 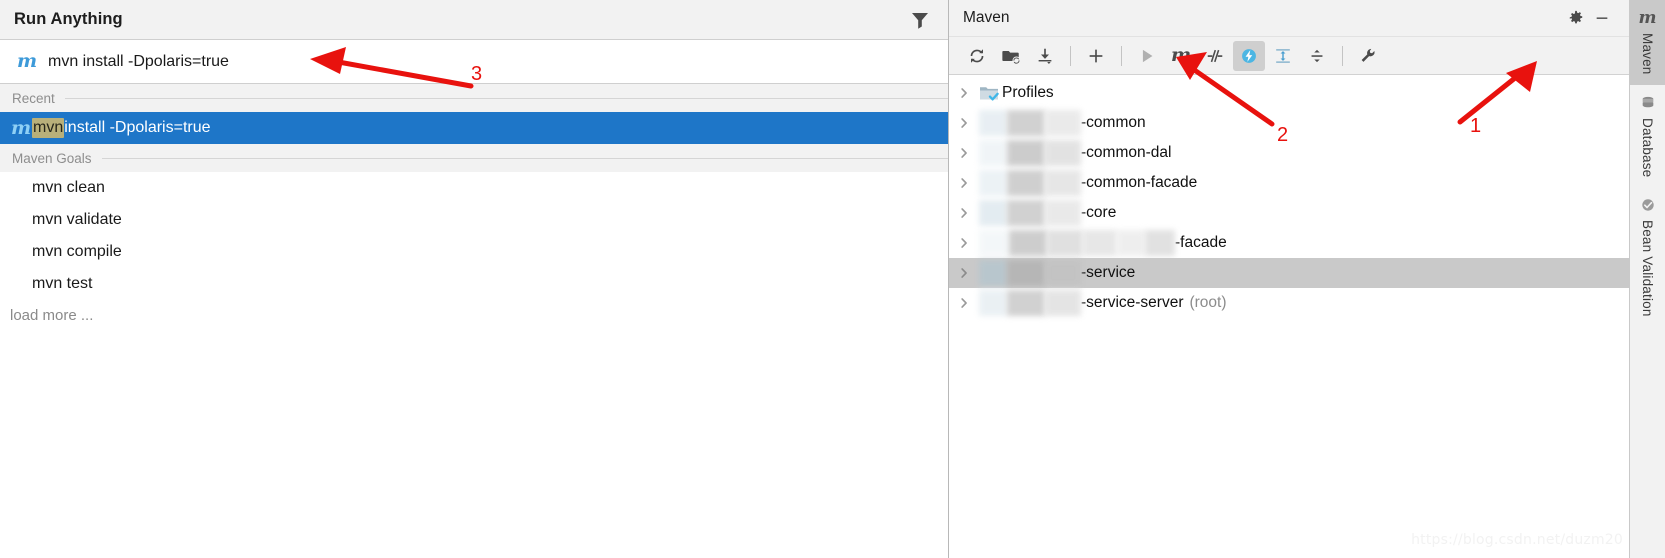 What do you see at coordinates (1045, 56) in the screenshot?
I see `download-sources-icon` at bounding box center [1045, 56].